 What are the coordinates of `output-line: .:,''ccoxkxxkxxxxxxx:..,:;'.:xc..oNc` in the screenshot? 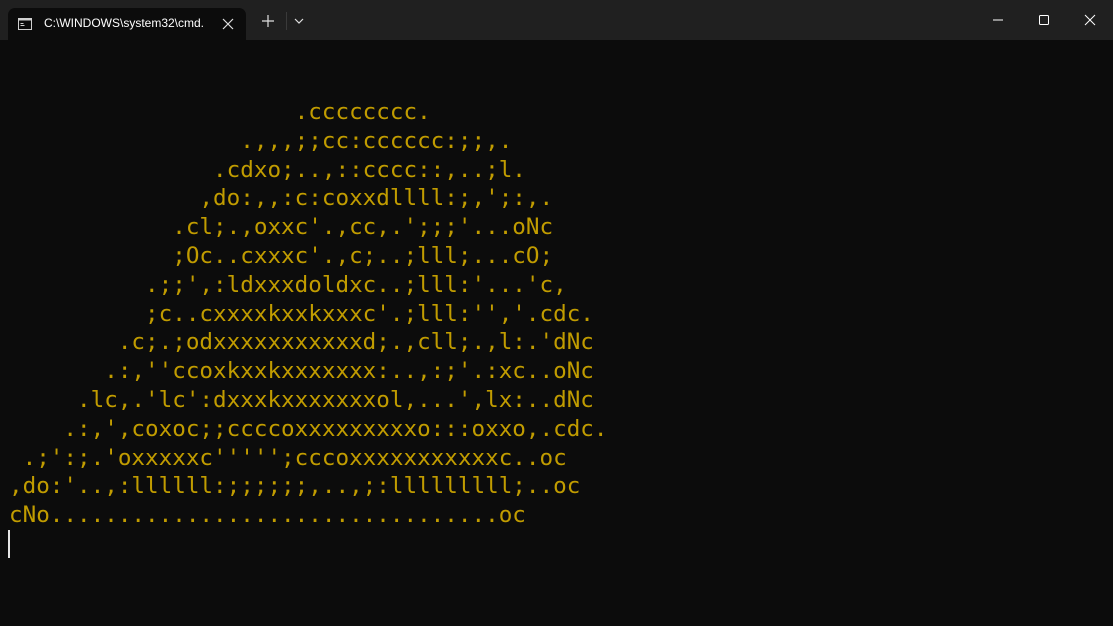 It's located at (301, 371).